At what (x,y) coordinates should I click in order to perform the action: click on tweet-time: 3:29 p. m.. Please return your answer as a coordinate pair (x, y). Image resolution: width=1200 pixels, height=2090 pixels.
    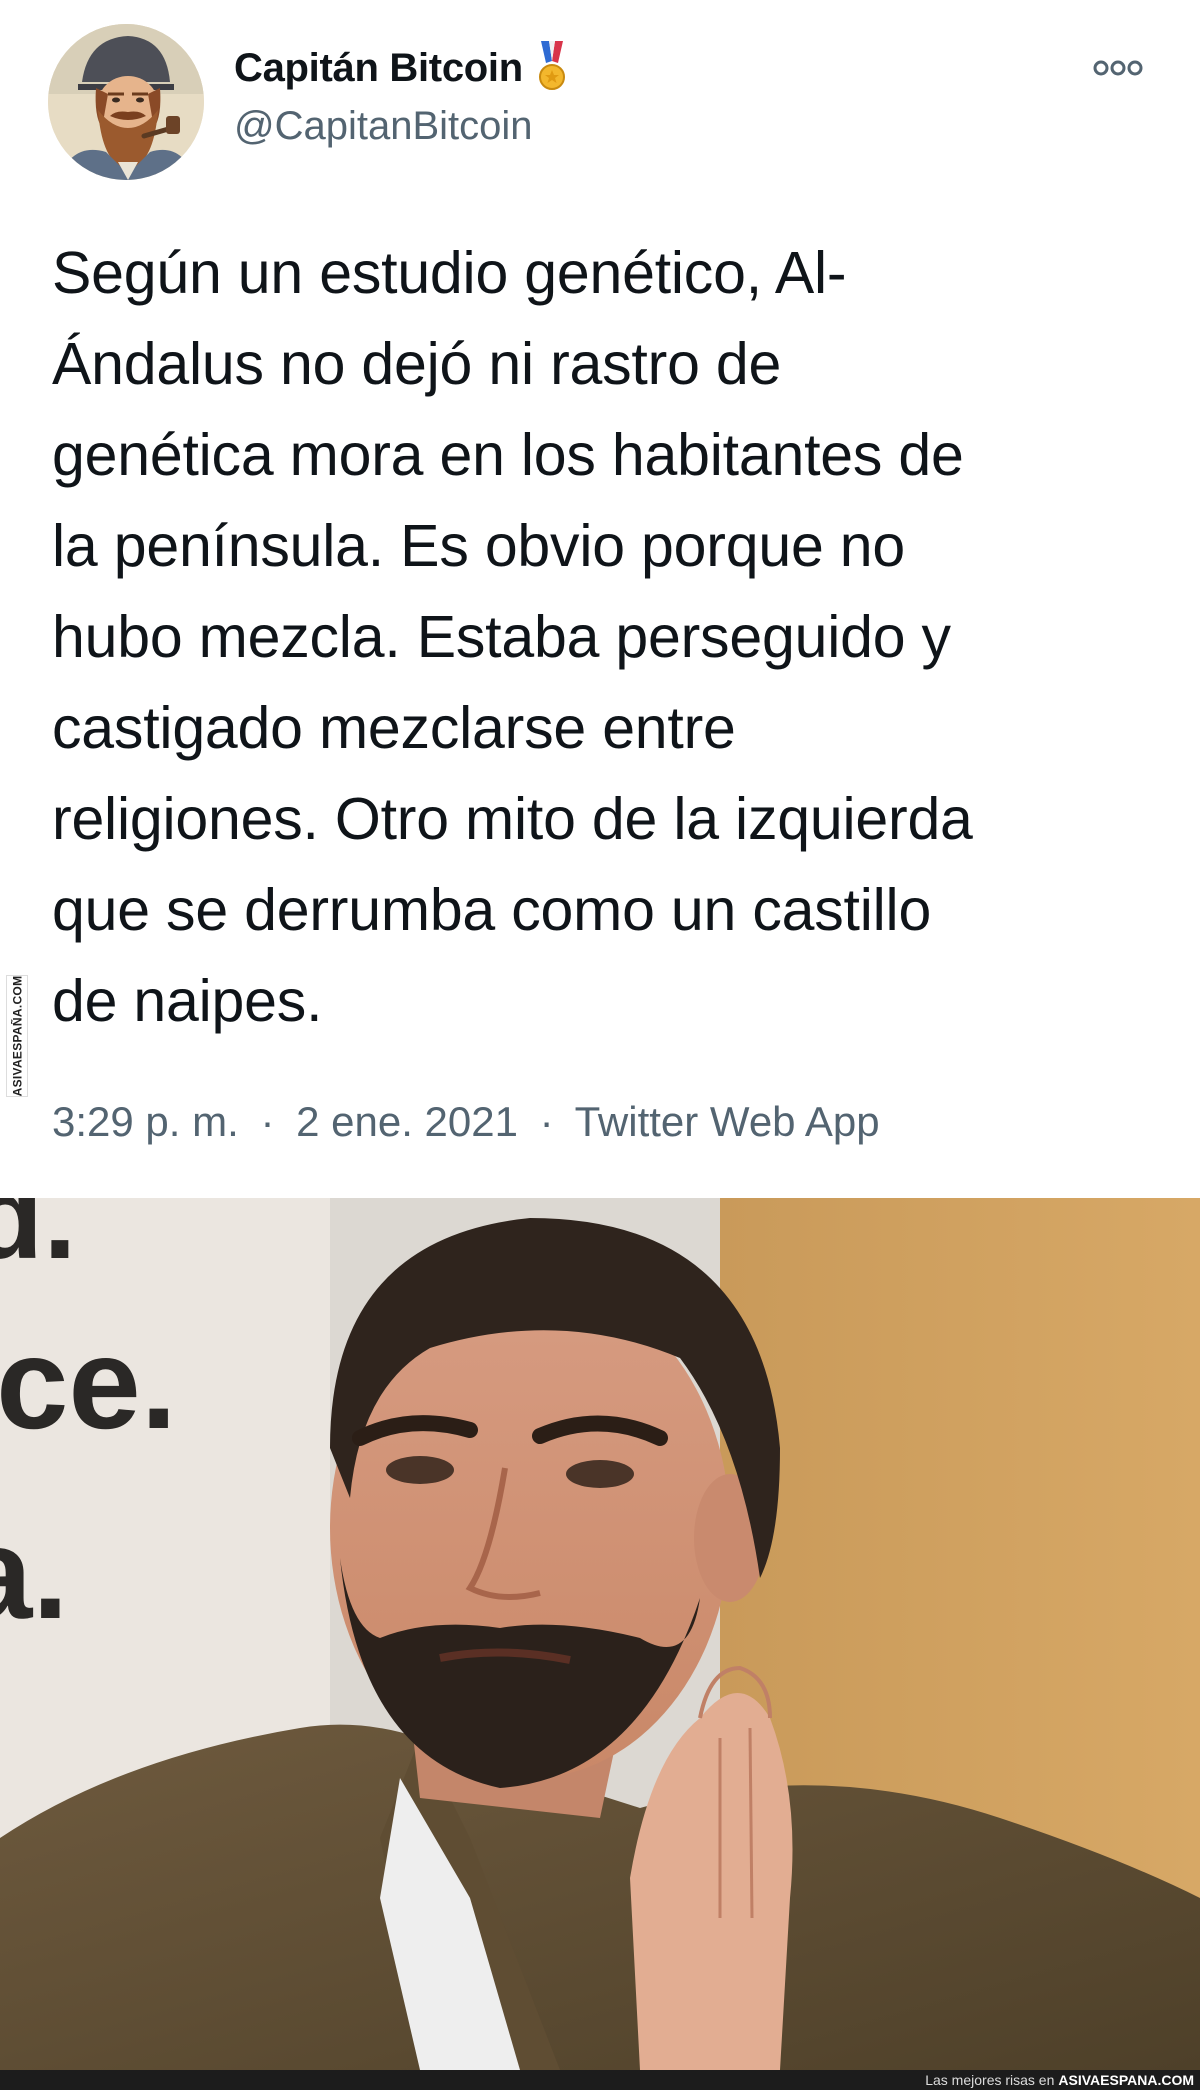
    Looking at the image, I should click on (145, 1121).